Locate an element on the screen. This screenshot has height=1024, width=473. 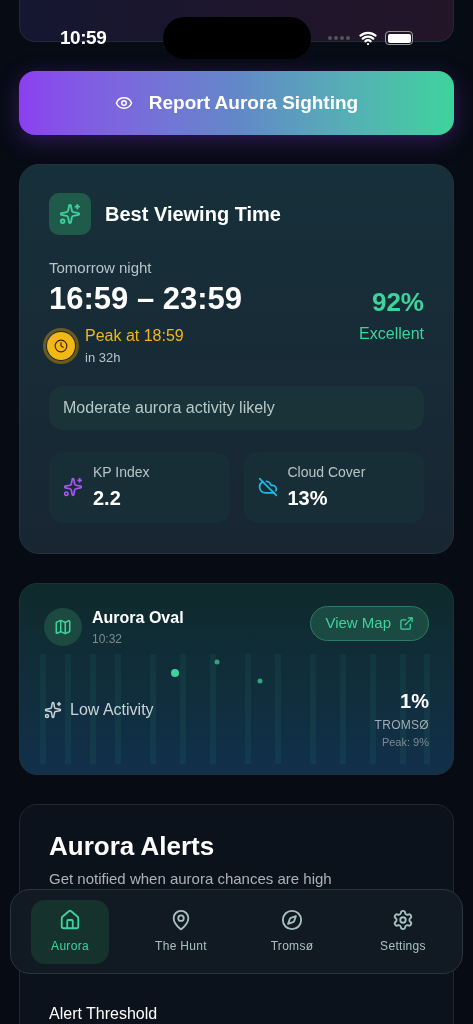
status-time: 10:59 is located at coordinates (83, 37).